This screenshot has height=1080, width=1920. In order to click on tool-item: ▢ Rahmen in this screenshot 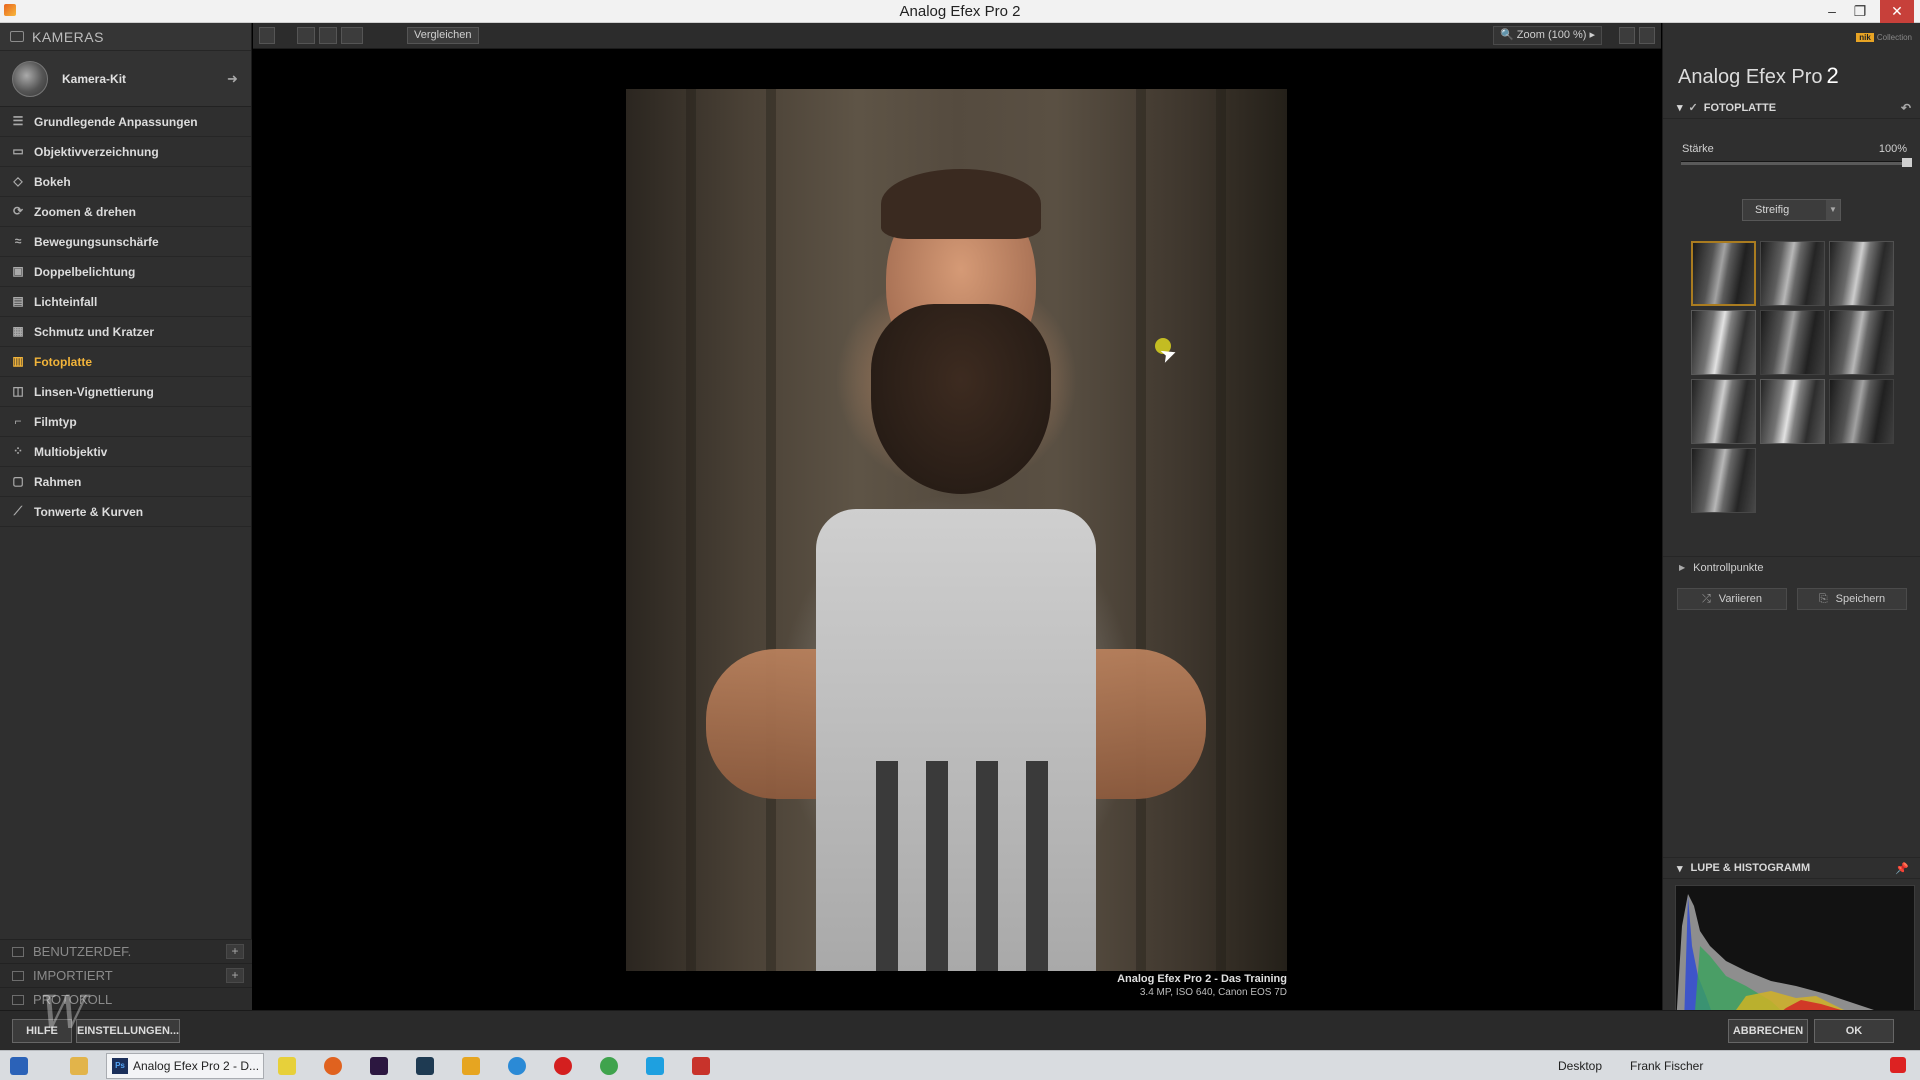, I will do `click(125, 482)`.